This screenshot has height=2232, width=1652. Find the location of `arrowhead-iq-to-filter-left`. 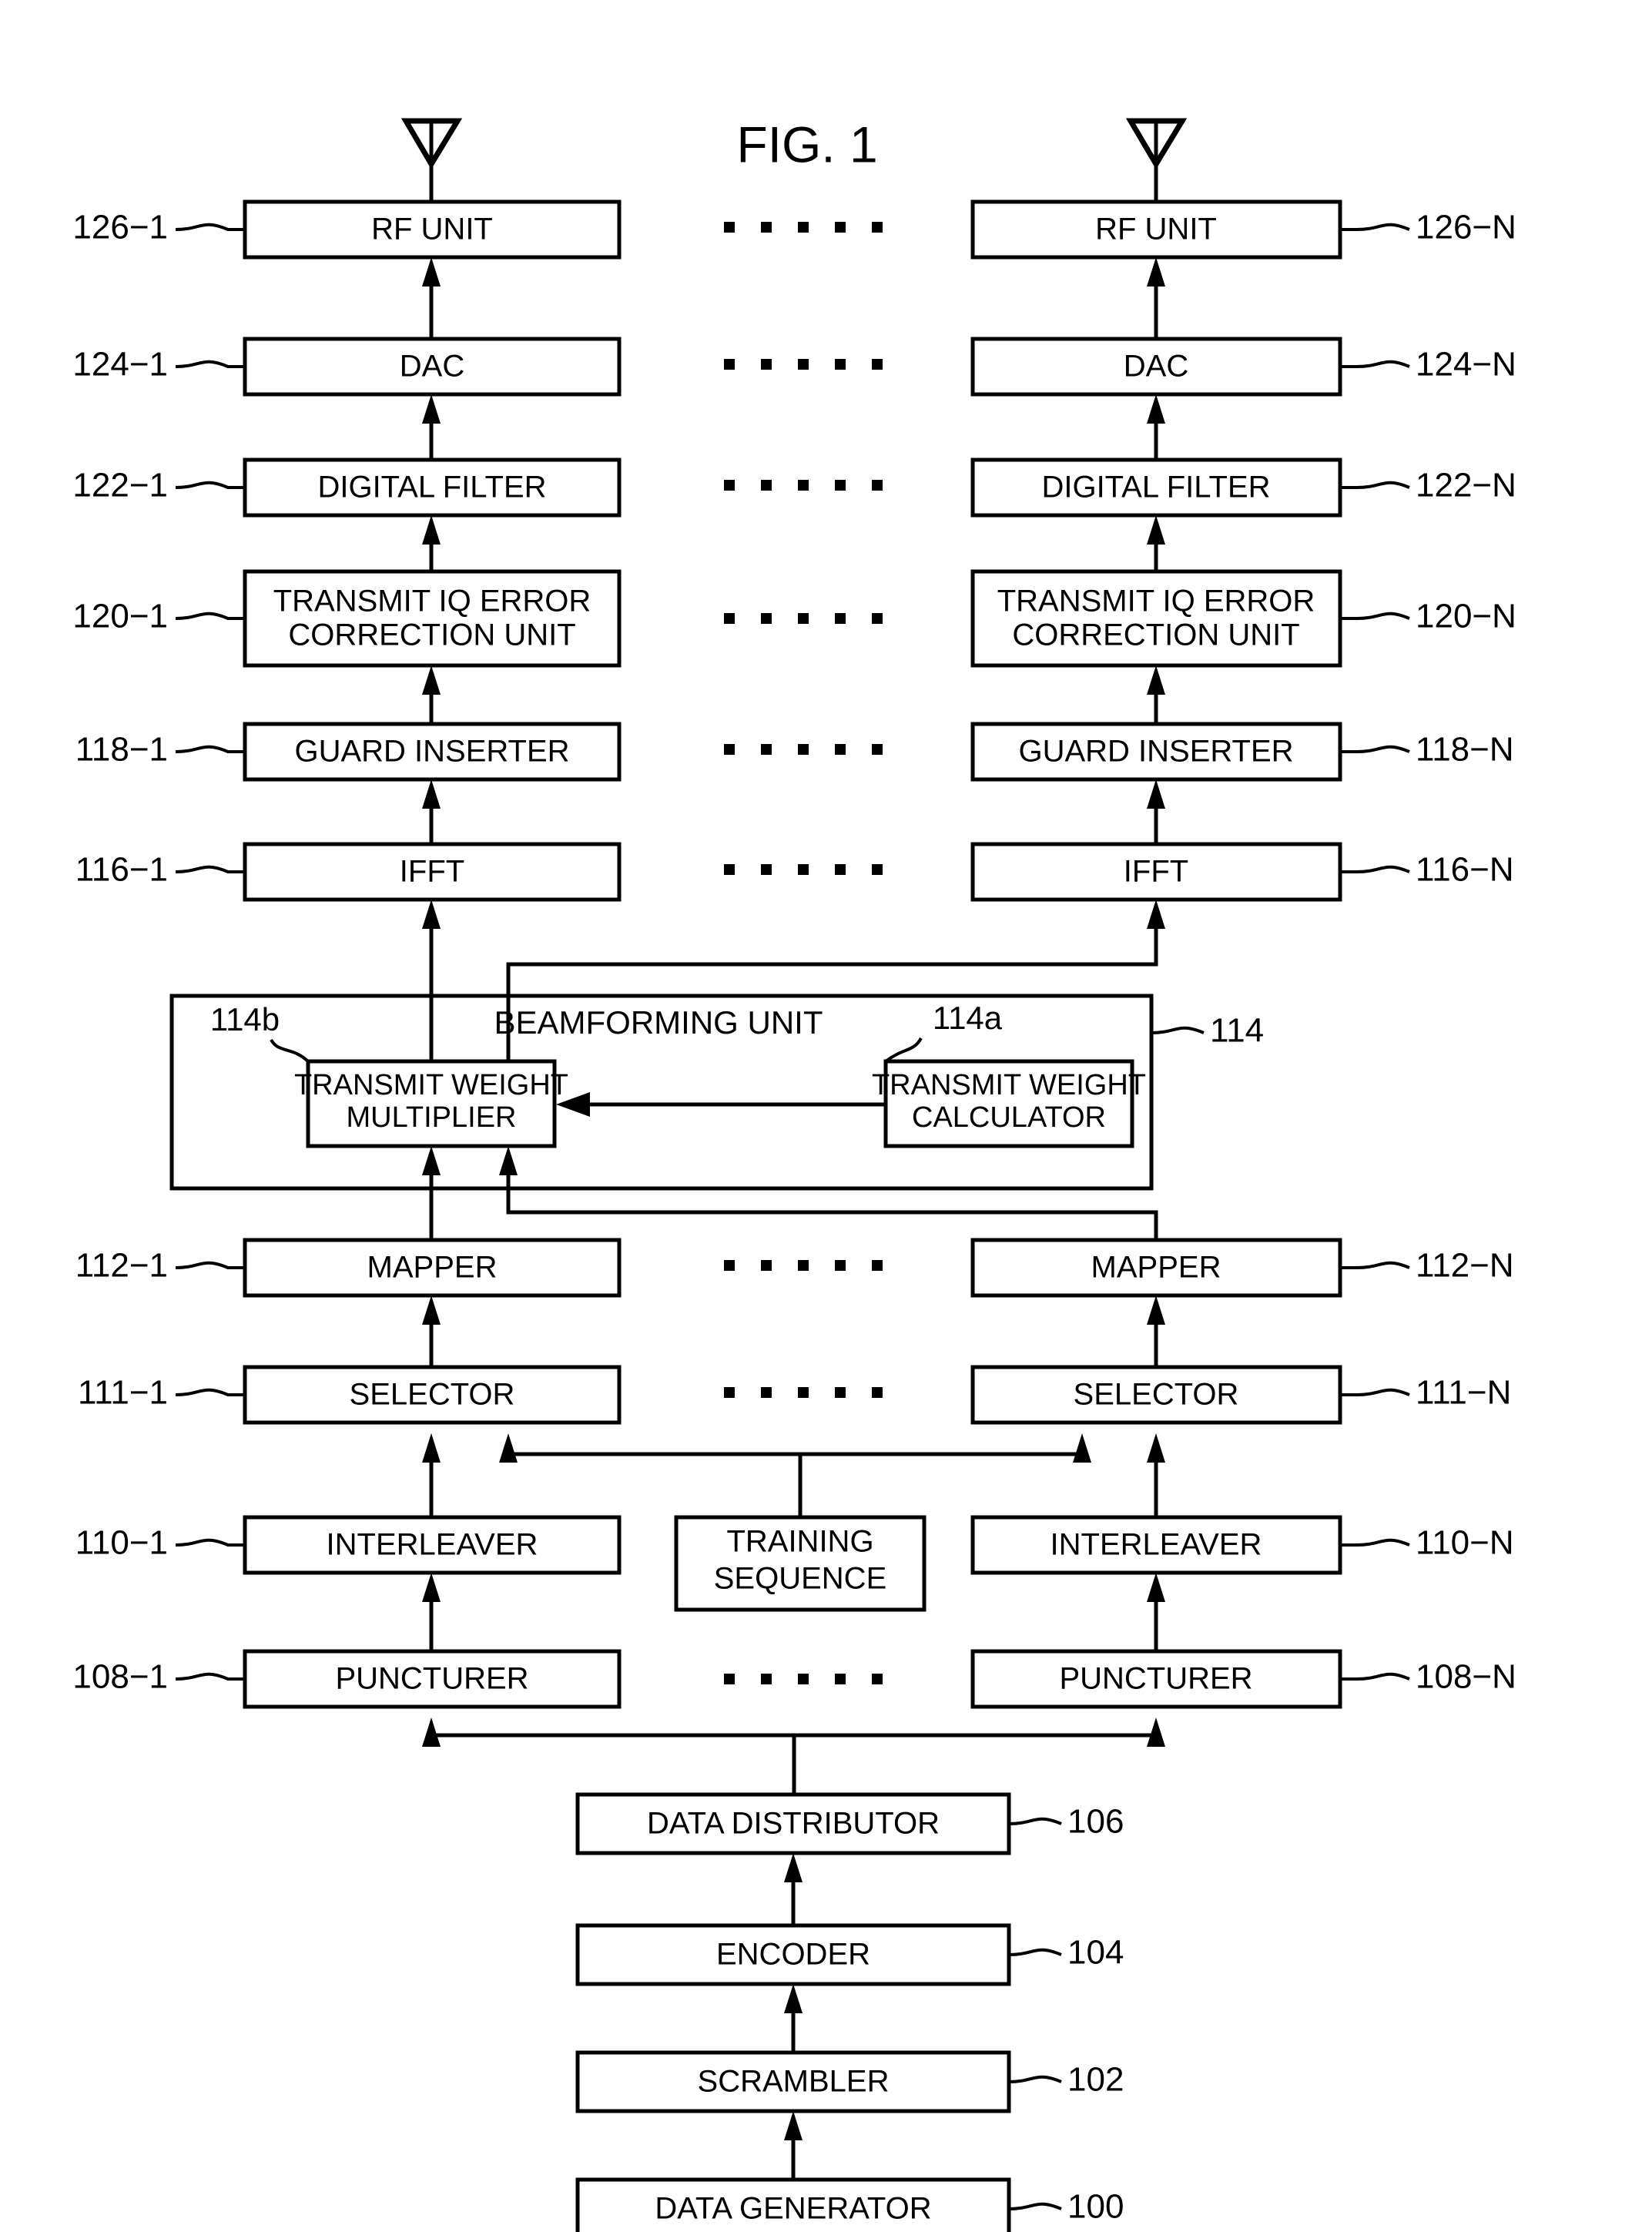

arrowhead-iq-to-filter-left is located at coordinates (432, 530).